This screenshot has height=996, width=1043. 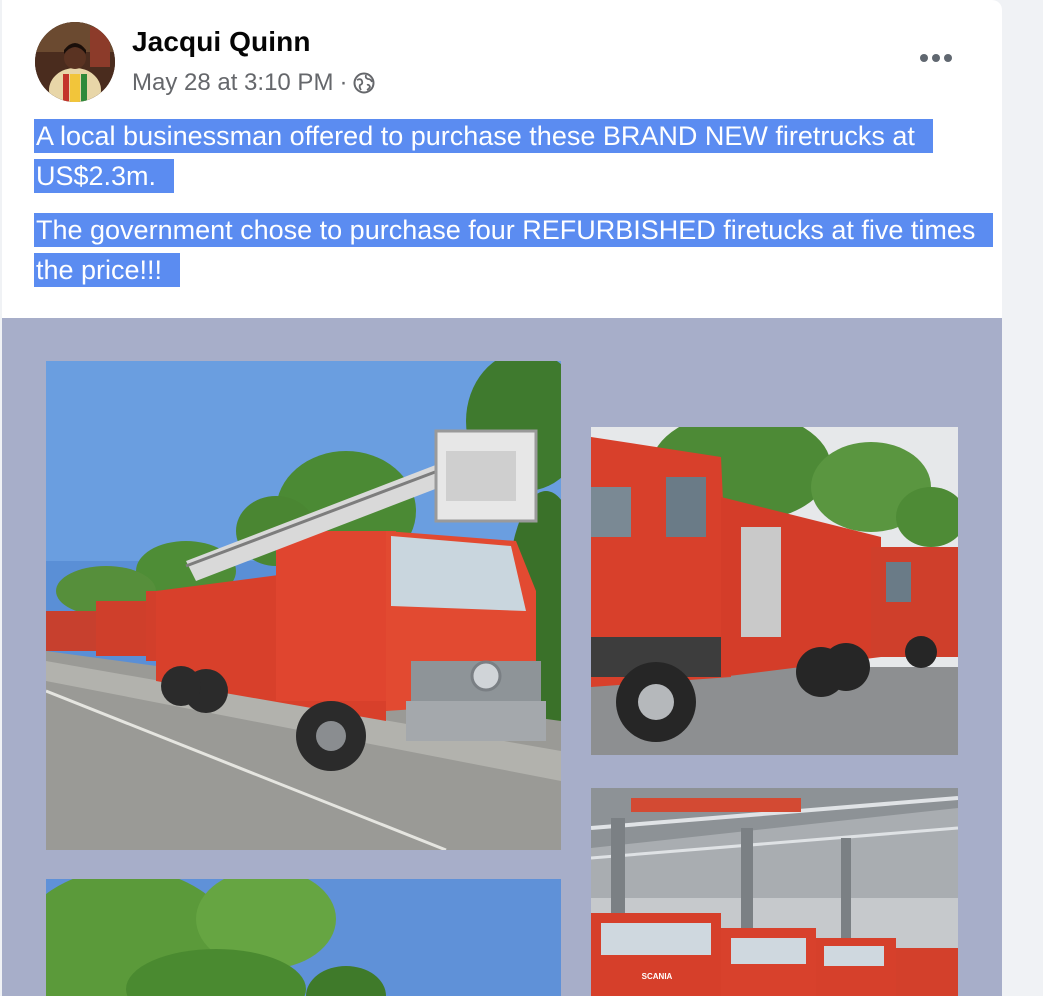 I want to click on author-avatar, so click(x=75, y=62).